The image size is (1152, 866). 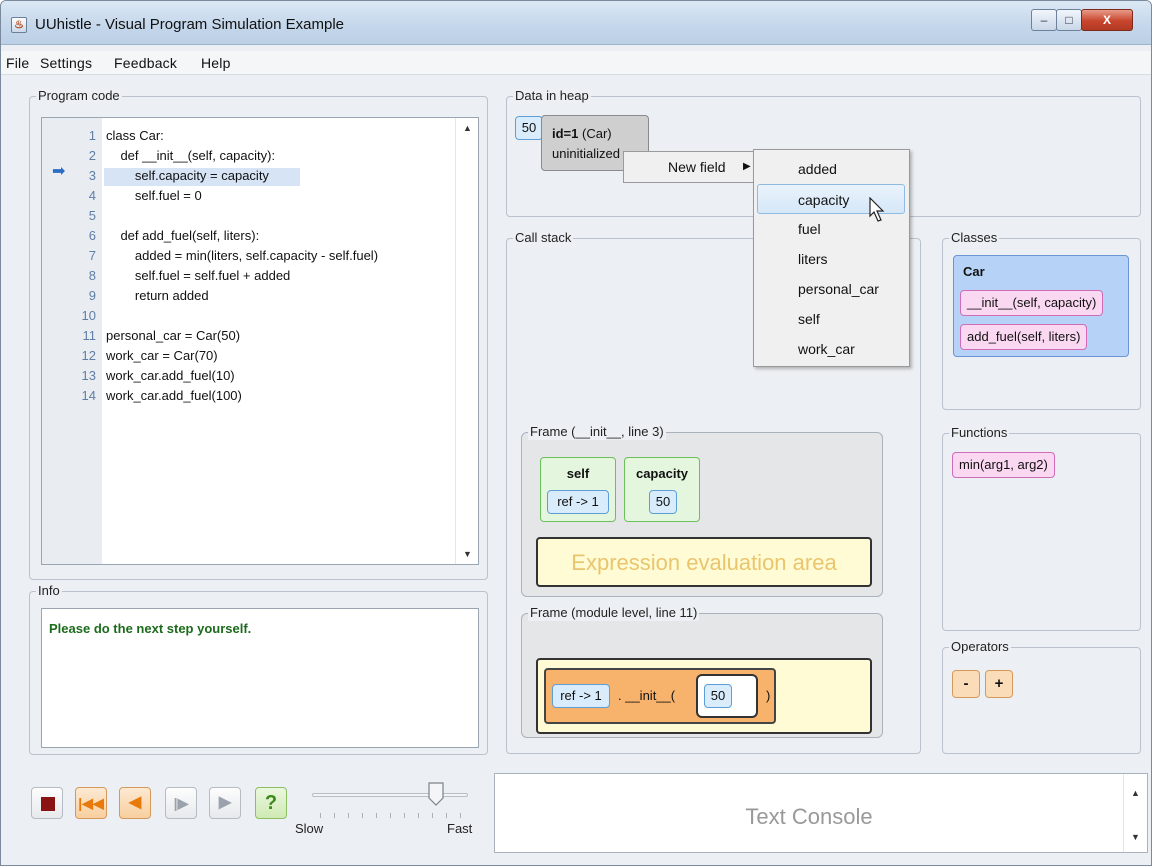 What do you see at coordinates (309, 828) in the screenshot?
I see `speed-slow-label: Slow` at bounding box center [309, 828].